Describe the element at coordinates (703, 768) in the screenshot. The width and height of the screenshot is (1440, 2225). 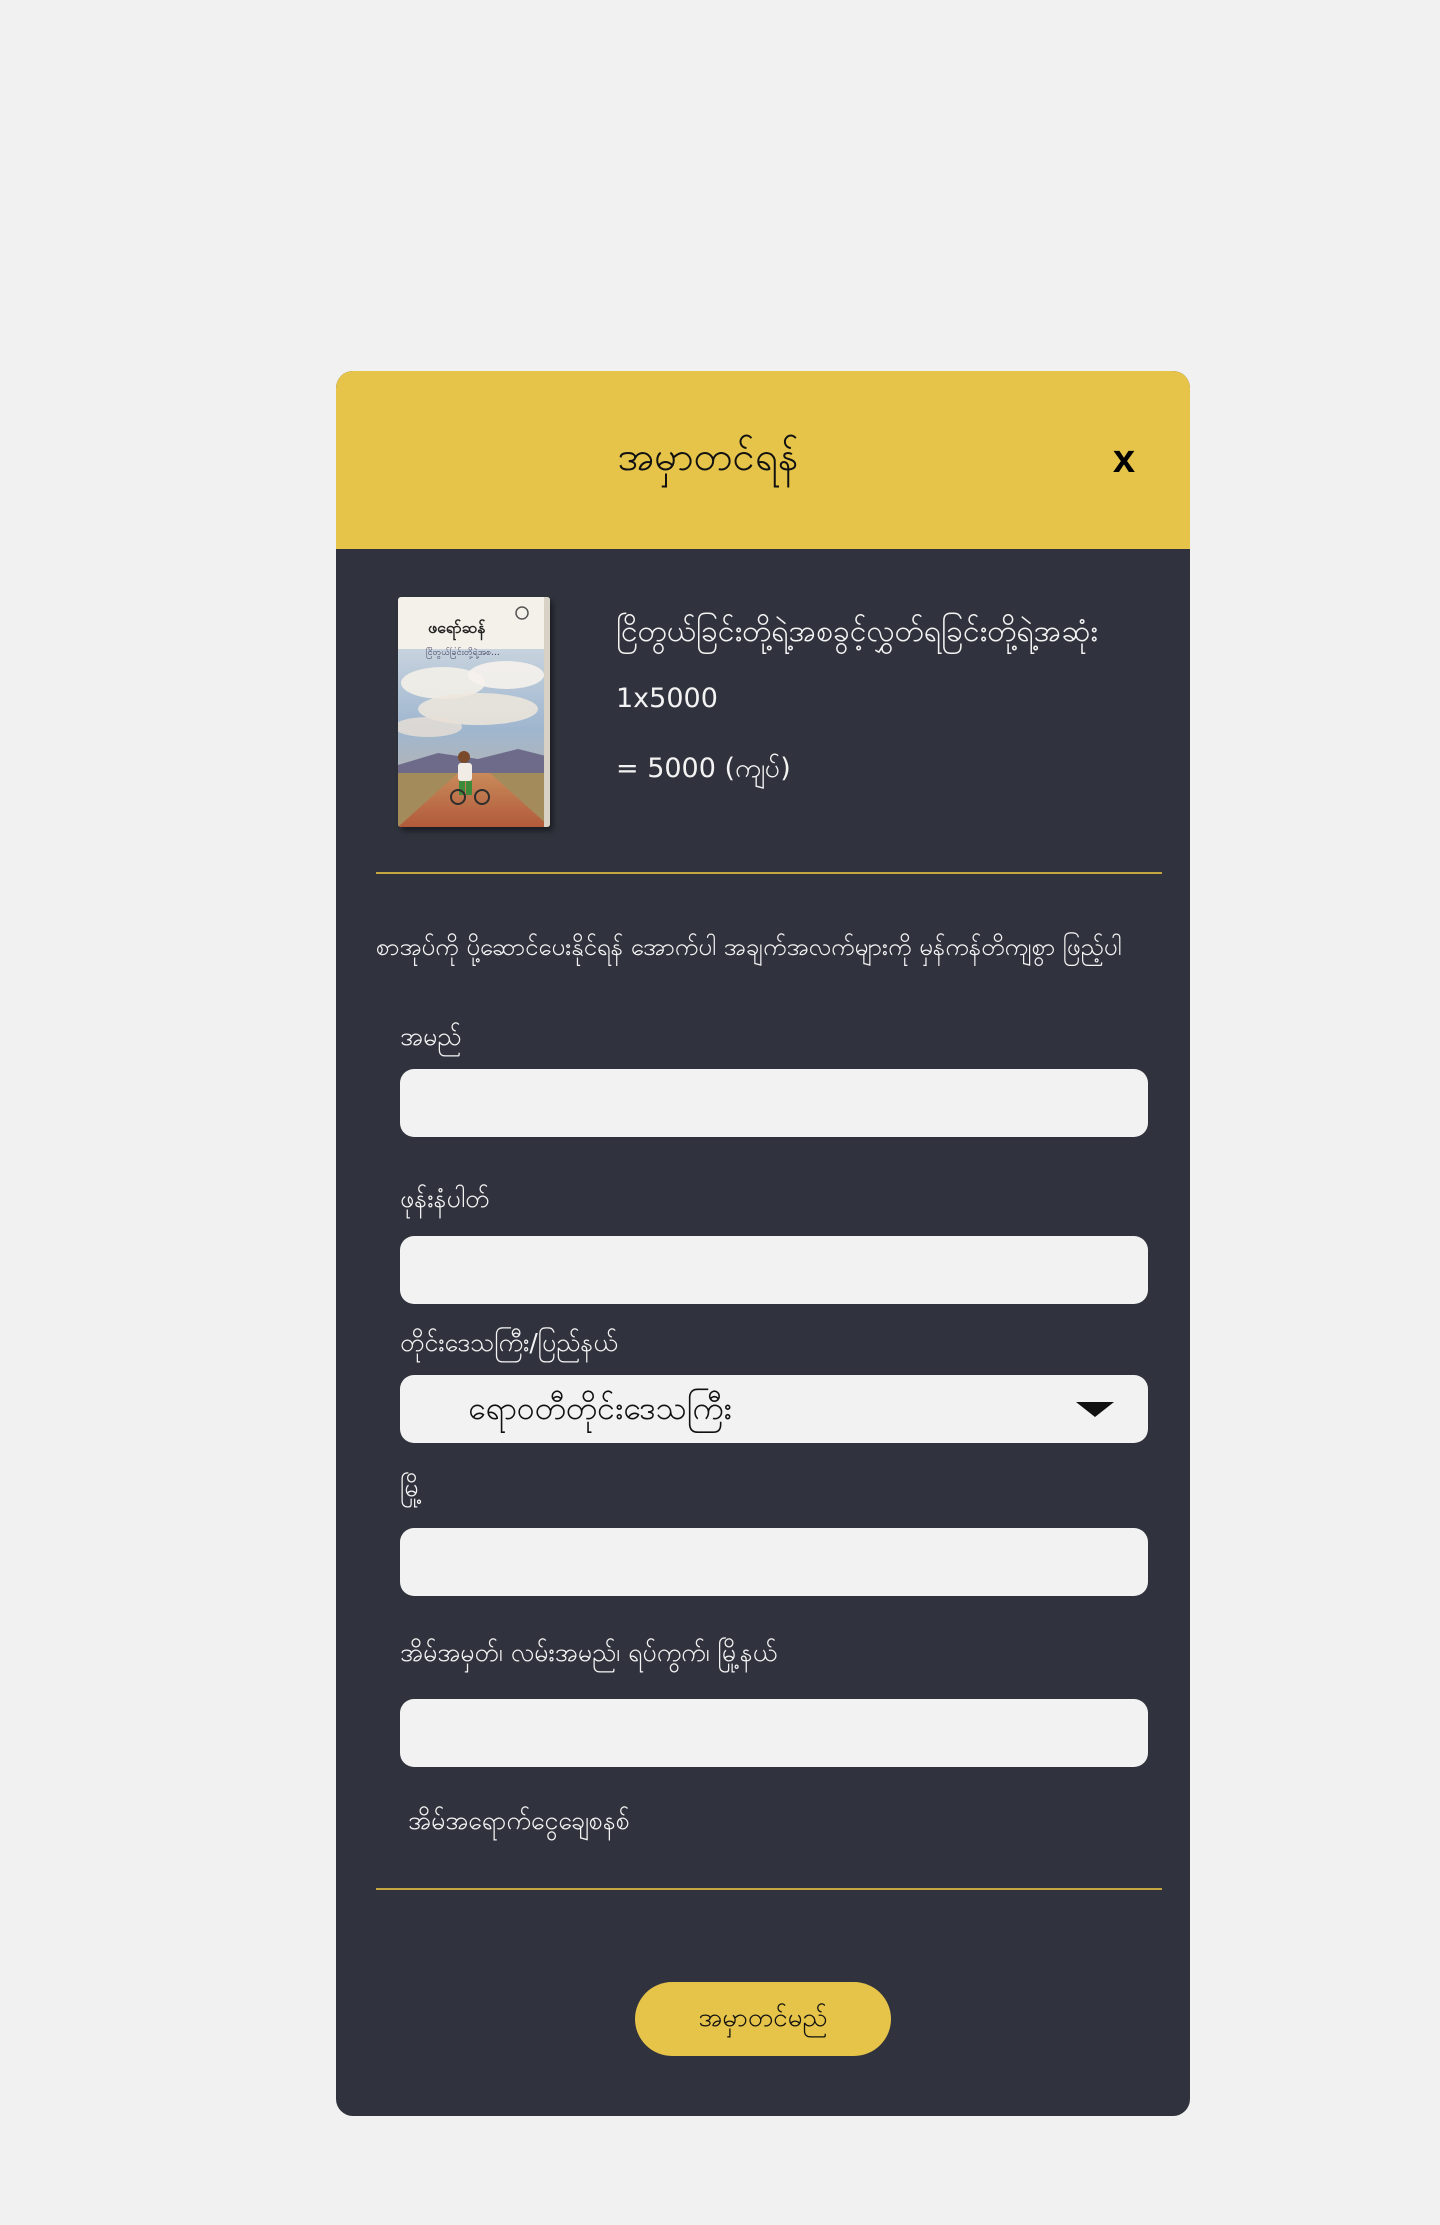
I see `product-total: = 5000 (ကျပ်)` at that location.